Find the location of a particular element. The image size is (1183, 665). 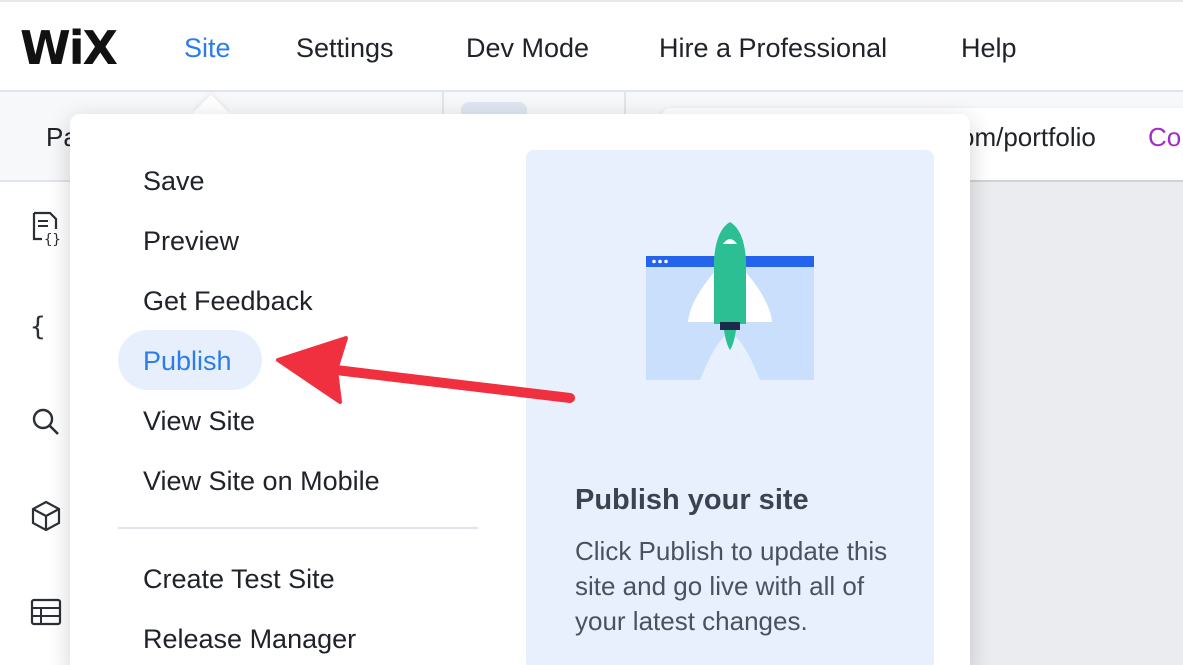

menu-separator is located at coordinates (298, 528).